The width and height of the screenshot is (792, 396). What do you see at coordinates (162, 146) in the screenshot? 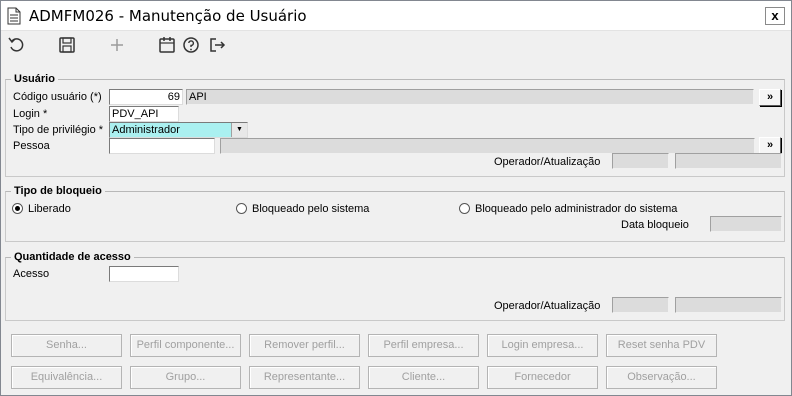
I see `pessoa-input` at bounding box center [162, 146].